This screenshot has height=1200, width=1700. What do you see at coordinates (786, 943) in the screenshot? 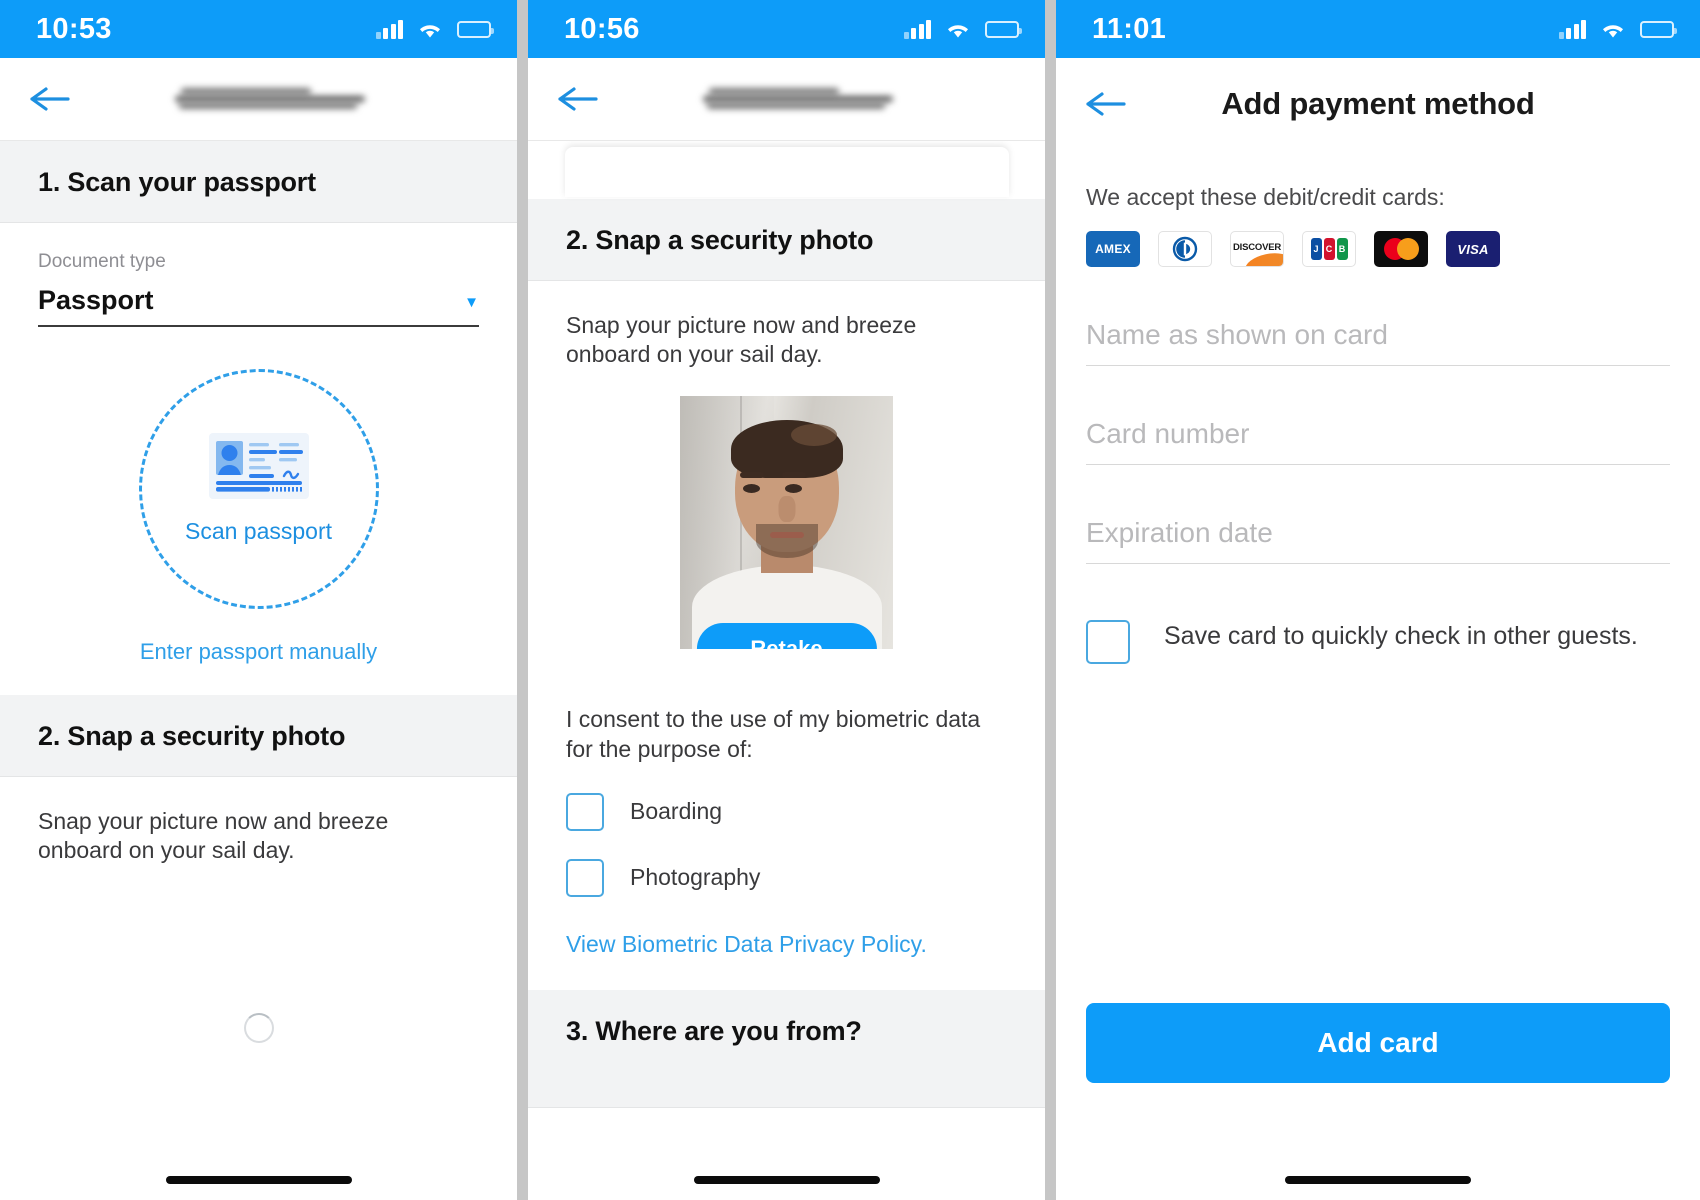
I see `biometric-privacy-policy-link: View Biometric Data Privacy Policy.` at bounding box center [786, 943].